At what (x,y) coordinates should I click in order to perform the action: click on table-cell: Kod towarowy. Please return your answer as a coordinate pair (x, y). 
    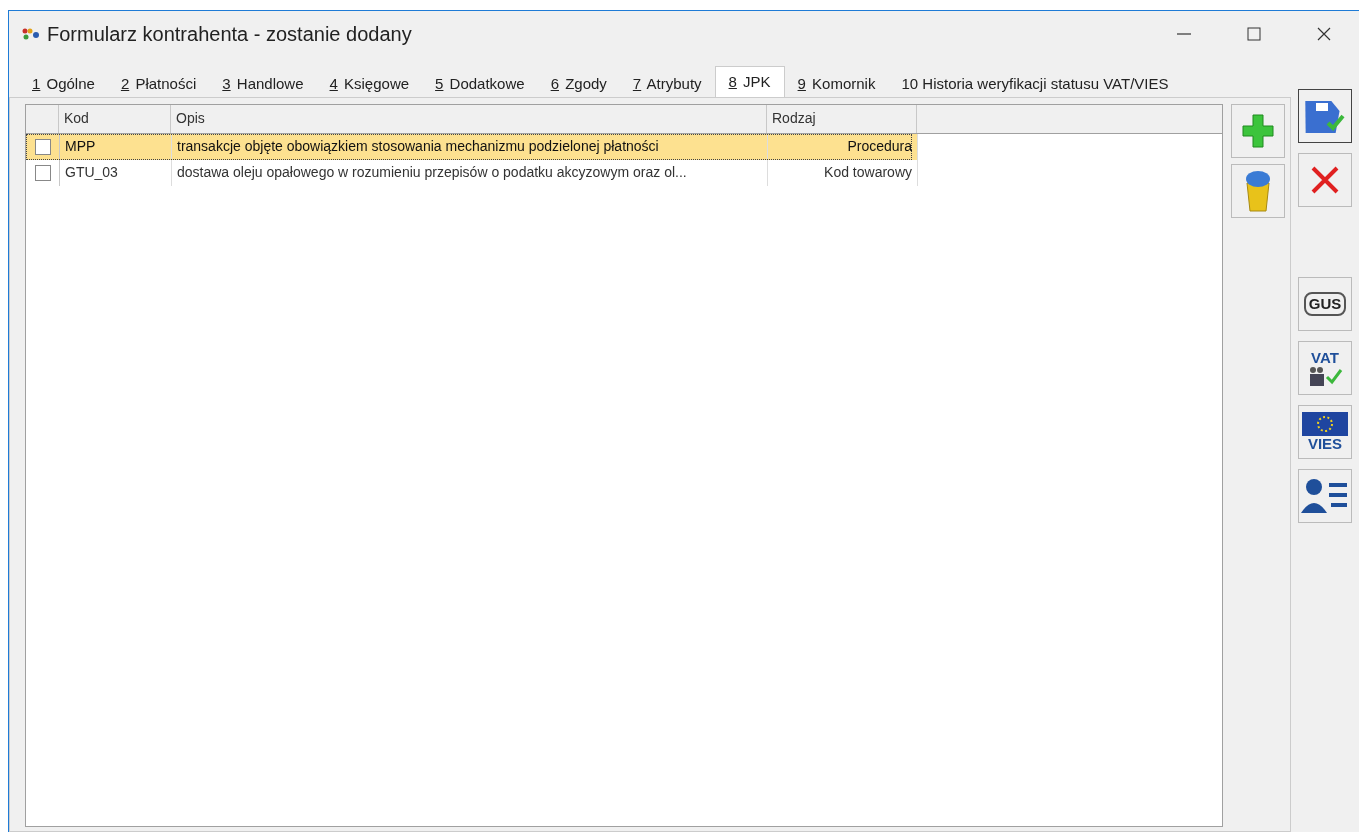
    Looking at the image, I should click on (843, 173).